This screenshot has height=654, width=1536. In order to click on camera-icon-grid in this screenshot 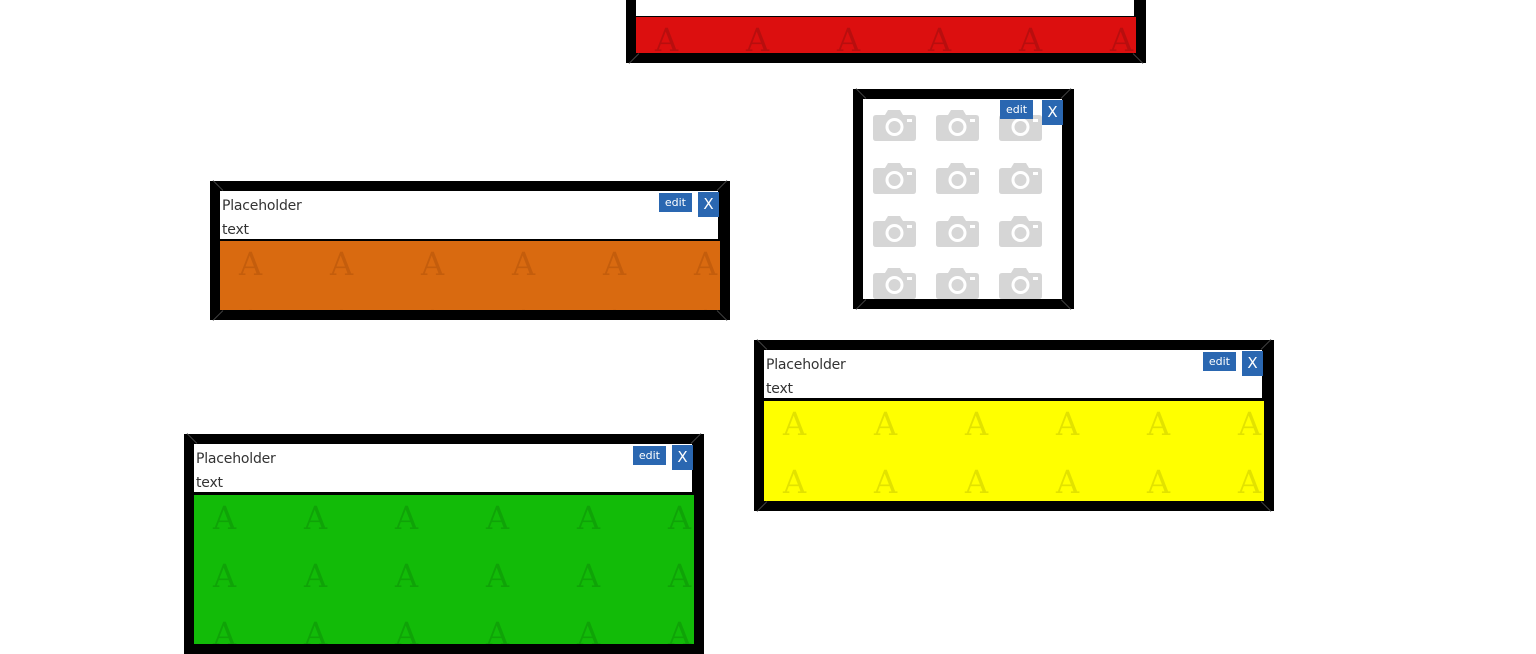, I will do `click(957, 204)`.